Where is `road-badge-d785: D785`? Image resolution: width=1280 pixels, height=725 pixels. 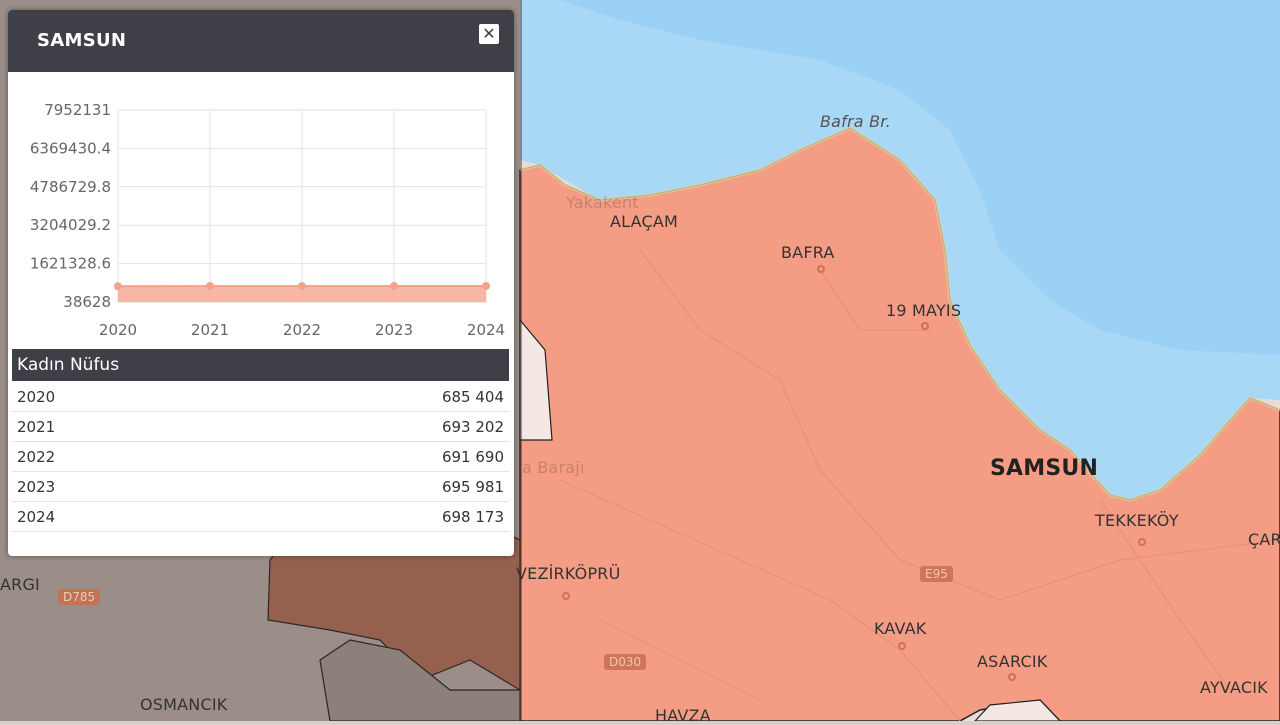
road-badge-d785: D785 is located at coordinates (79, 597).